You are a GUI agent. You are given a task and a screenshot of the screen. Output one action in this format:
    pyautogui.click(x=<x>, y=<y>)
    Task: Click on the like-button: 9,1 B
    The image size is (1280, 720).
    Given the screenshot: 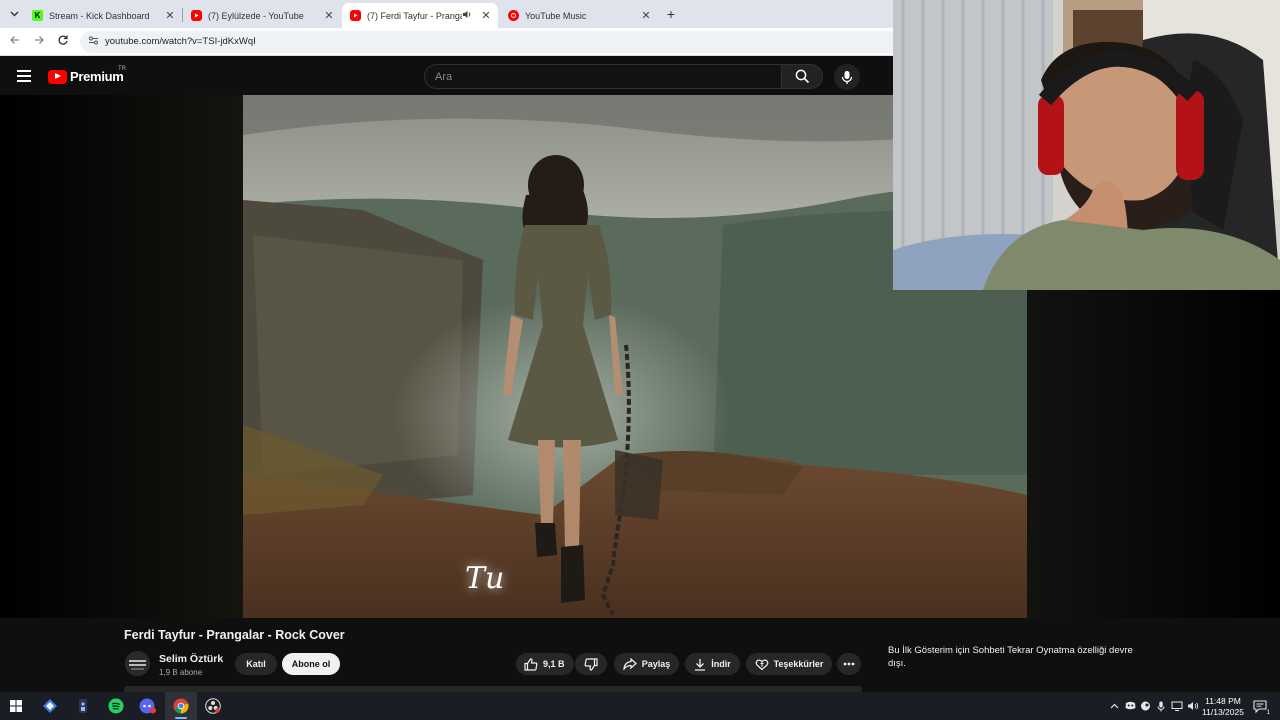 What is the action you would take?
    pyautogui.click(x=545, y=664)
    